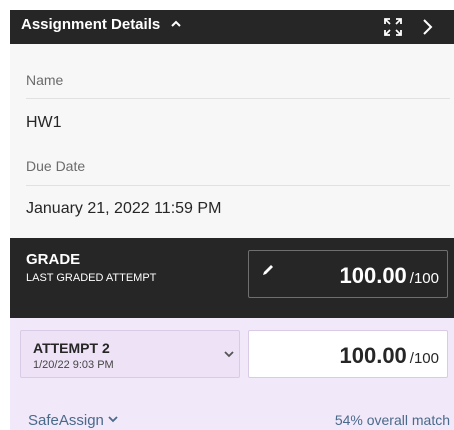 Image resolution: width=454 pixels, height=430 pixels. I want to click on due-date-label: Due Date, so click(56, 166).